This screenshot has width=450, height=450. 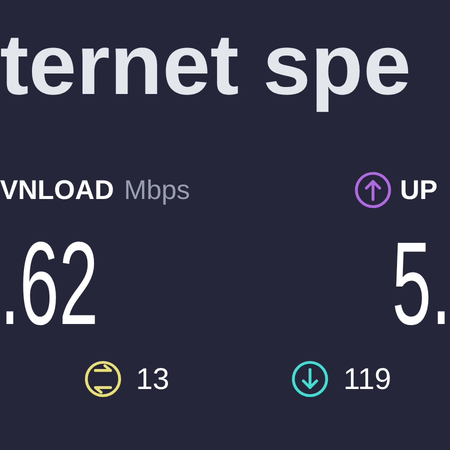 I want to click on ping-value: 13, so click(x=153, y=380).